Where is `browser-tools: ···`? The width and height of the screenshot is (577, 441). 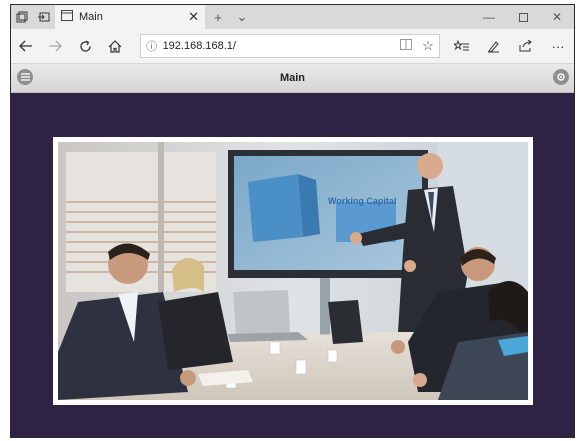
browser-tools: ··· is located at coordinates (510, 46).